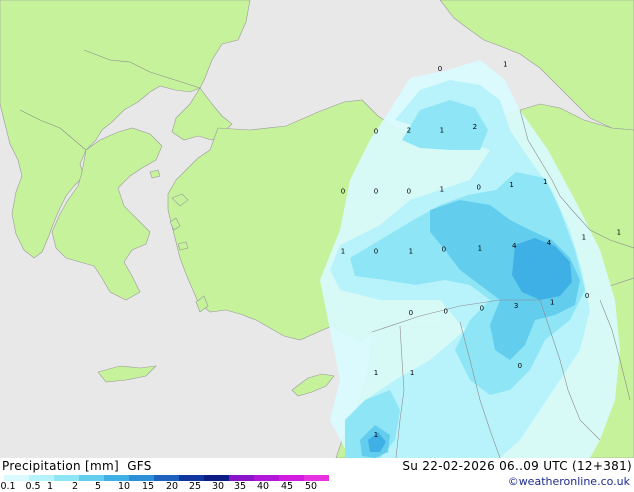 This screenshot has height=492, width=634. What do you see at coordinates (287, 486) in the screenshot?
I see `colorbar-tick-label: 45` at bounding box center [287, 486].